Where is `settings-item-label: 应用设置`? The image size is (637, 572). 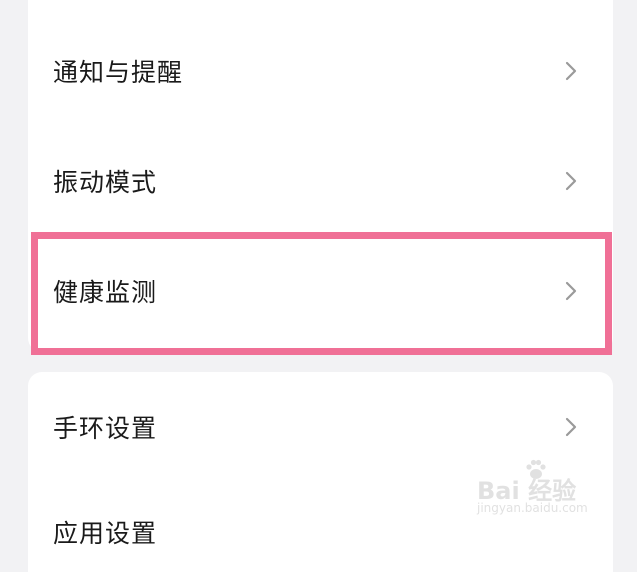 settings-item-label: 应用设置 is located at coordinates (105, 533).